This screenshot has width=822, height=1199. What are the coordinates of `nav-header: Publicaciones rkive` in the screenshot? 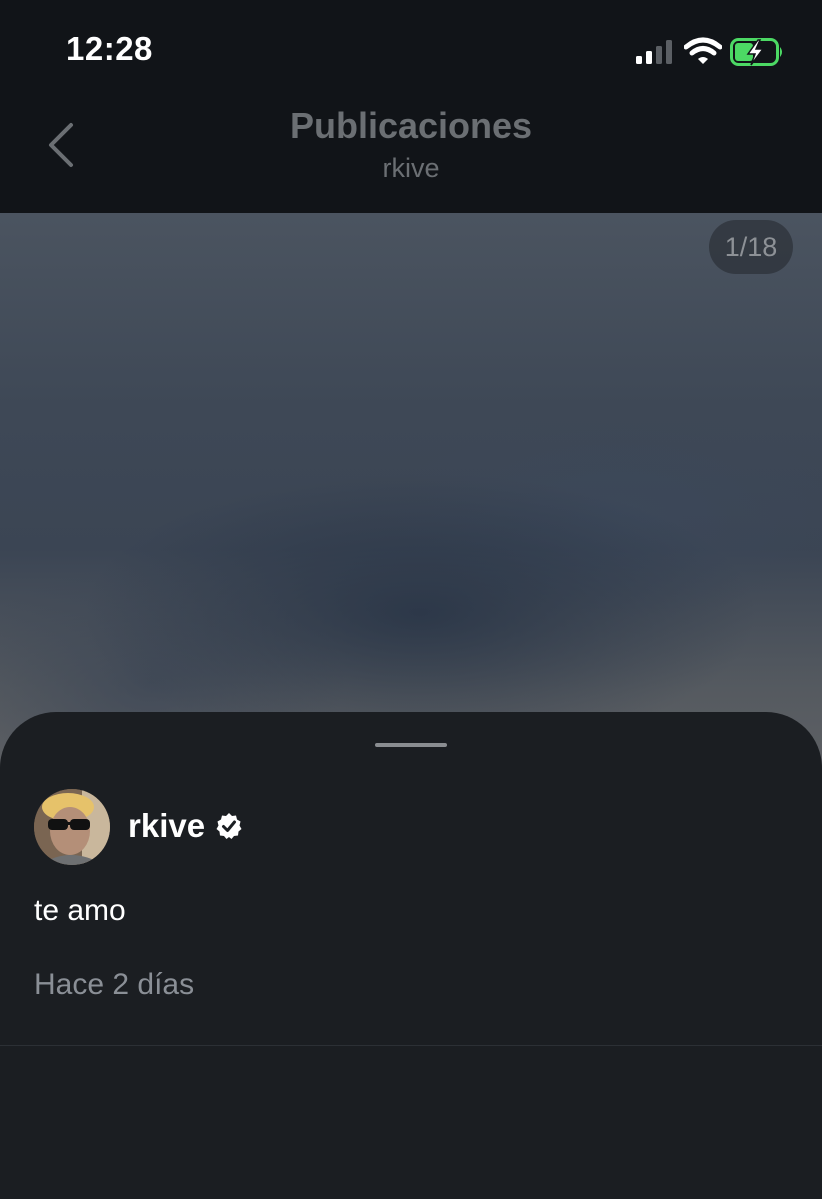 It's located at (411, 154).